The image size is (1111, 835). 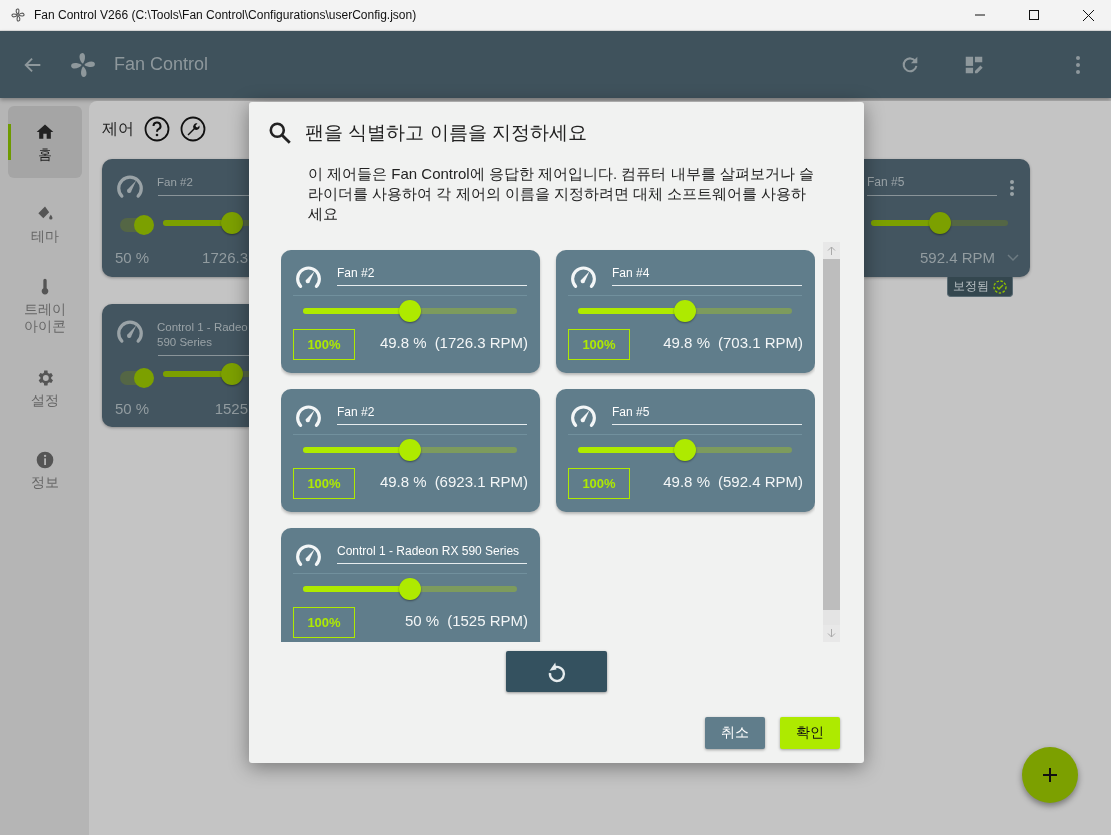 I want to click on rpm-value: (6923.1 RPM), so click(x=481, y=481).